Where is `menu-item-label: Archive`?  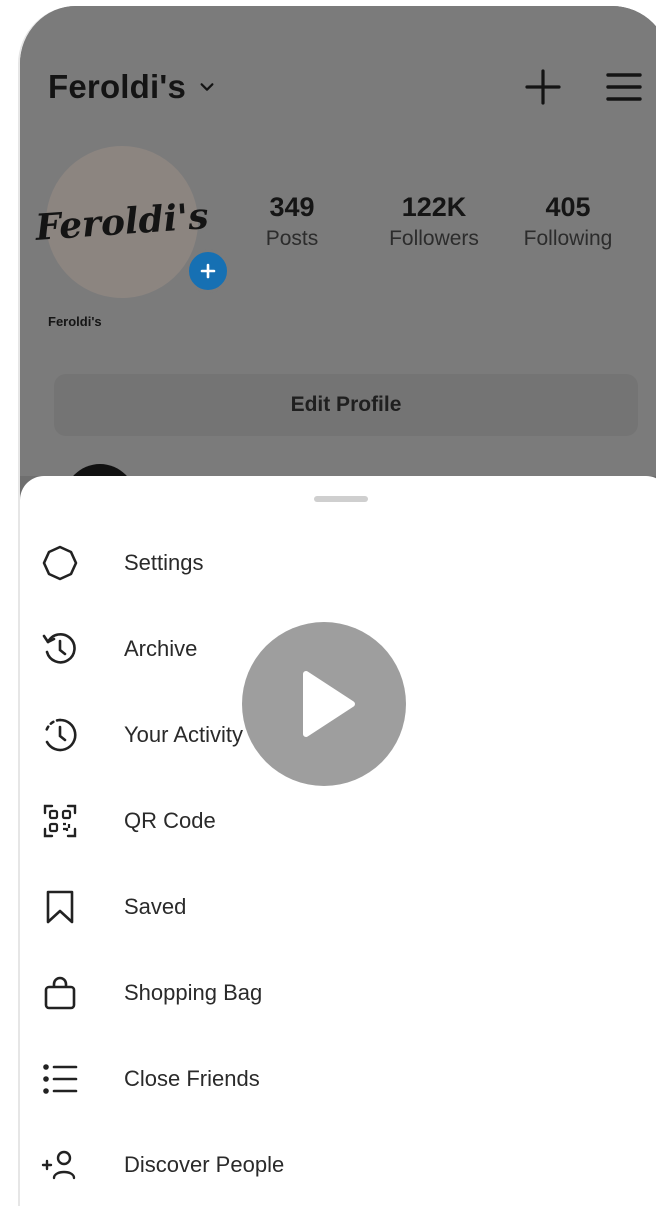
menu-item-label: Archive is located at coordinates (161, 648).